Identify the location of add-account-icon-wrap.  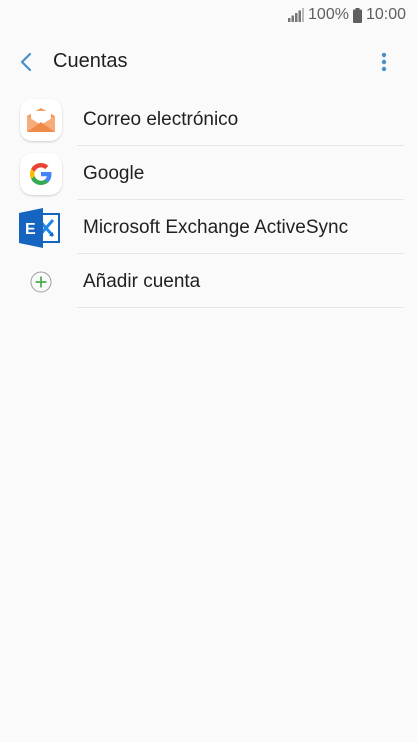
(41, 282).